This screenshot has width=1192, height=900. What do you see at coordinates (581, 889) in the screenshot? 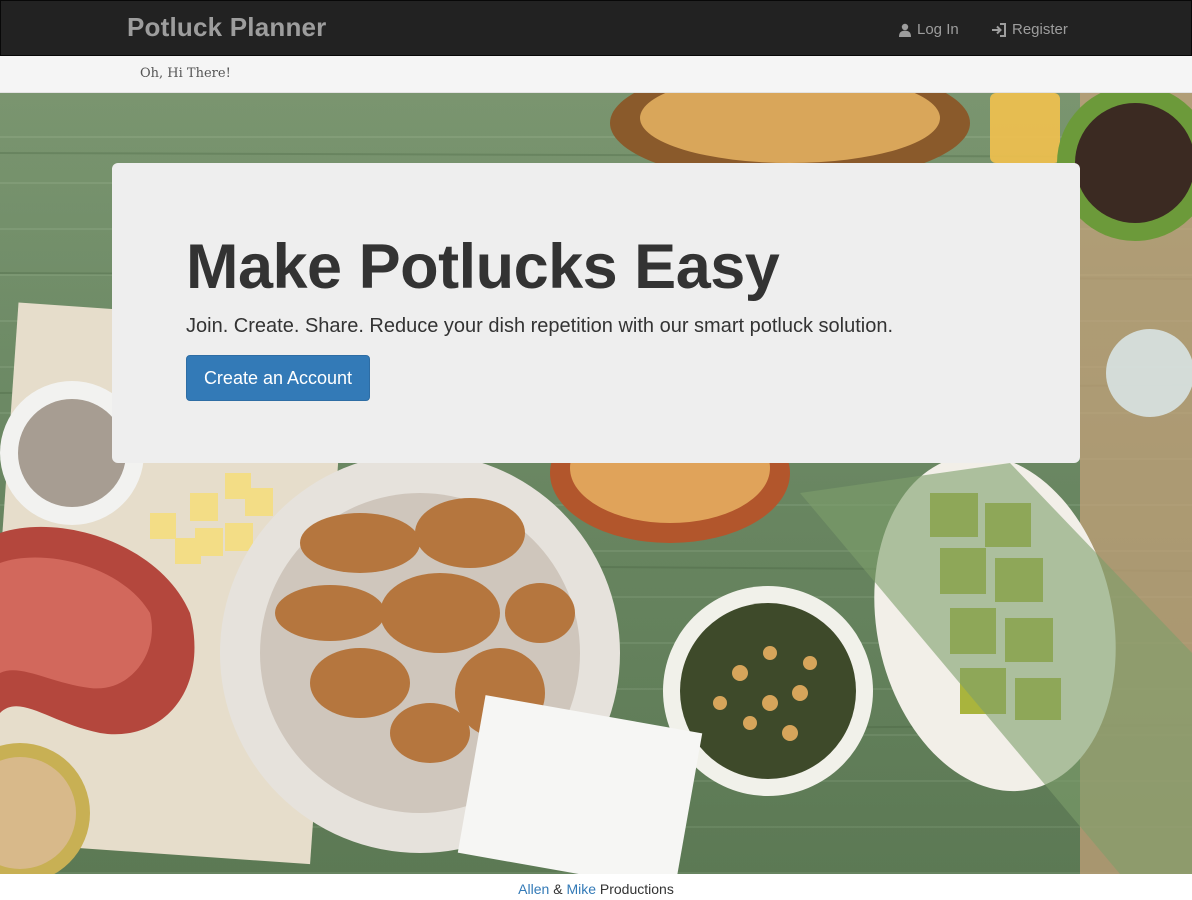
I see `author-link-mike: Mike` at bounding box center [581, 889].